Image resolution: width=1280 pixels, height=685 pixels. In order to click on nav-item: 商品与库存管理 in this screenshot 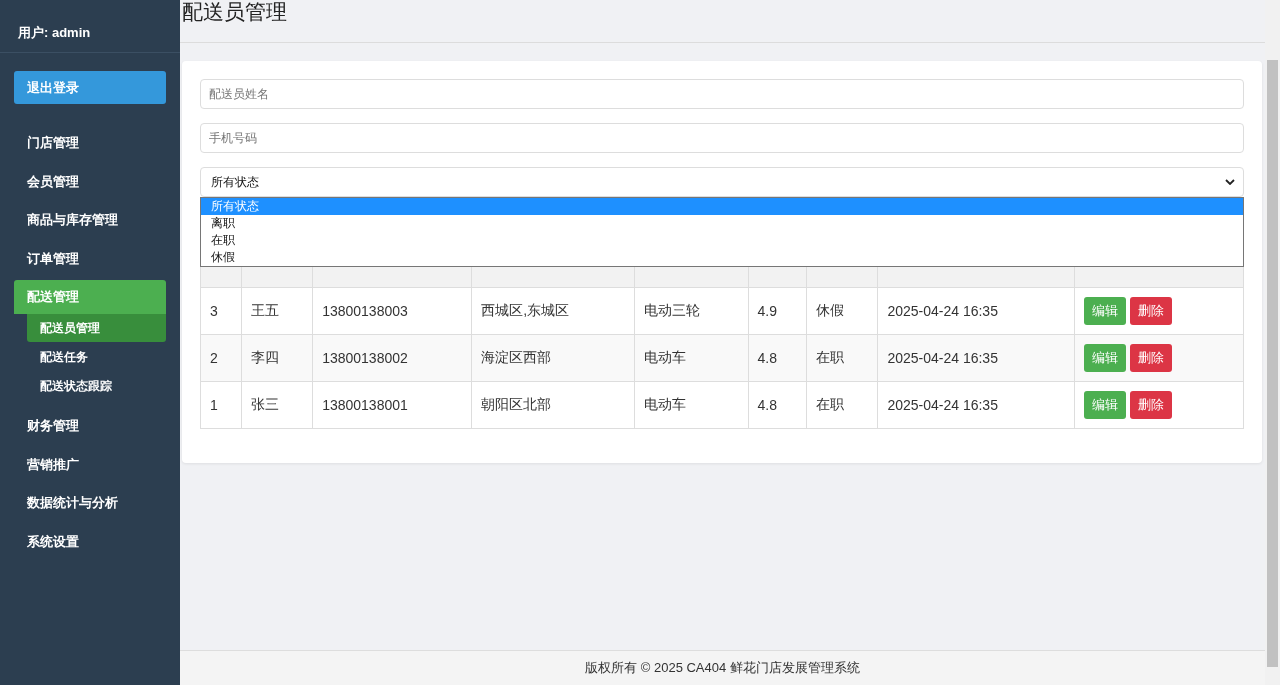, I will do `click(90, 220)`.